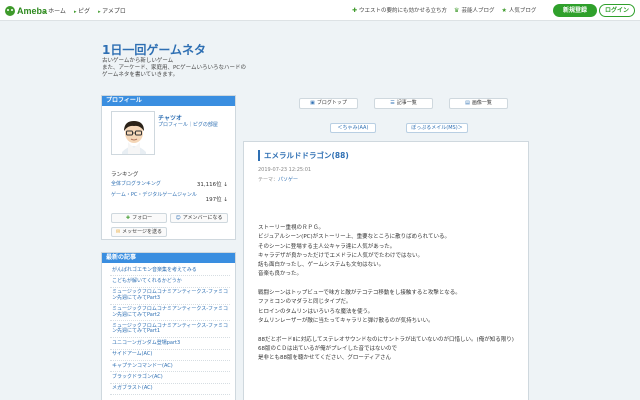 The height and width of the screenshot is (400, 640). Describe the element at coordinates (170, 378) in the screenshot. I see `list-item: ブラックドラゴン(AC)` at that location.